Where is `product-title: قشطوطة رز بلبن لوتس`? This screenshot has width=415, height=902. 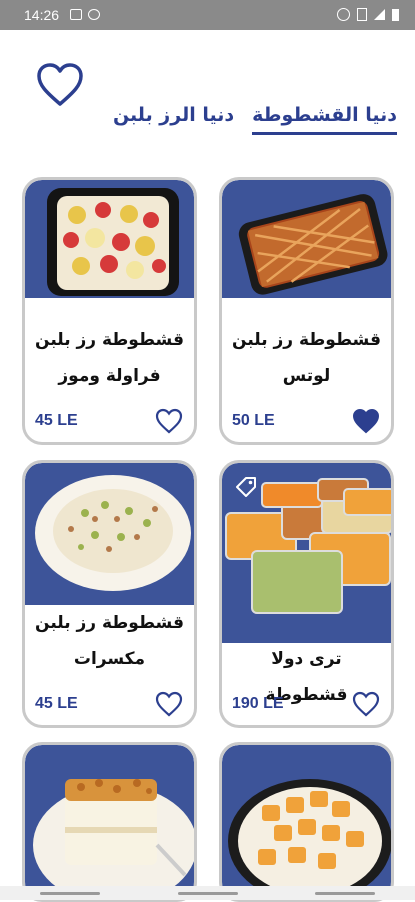 product-title: قشطوطة رز بلبن لوتس is located at coordinates (306, 358).